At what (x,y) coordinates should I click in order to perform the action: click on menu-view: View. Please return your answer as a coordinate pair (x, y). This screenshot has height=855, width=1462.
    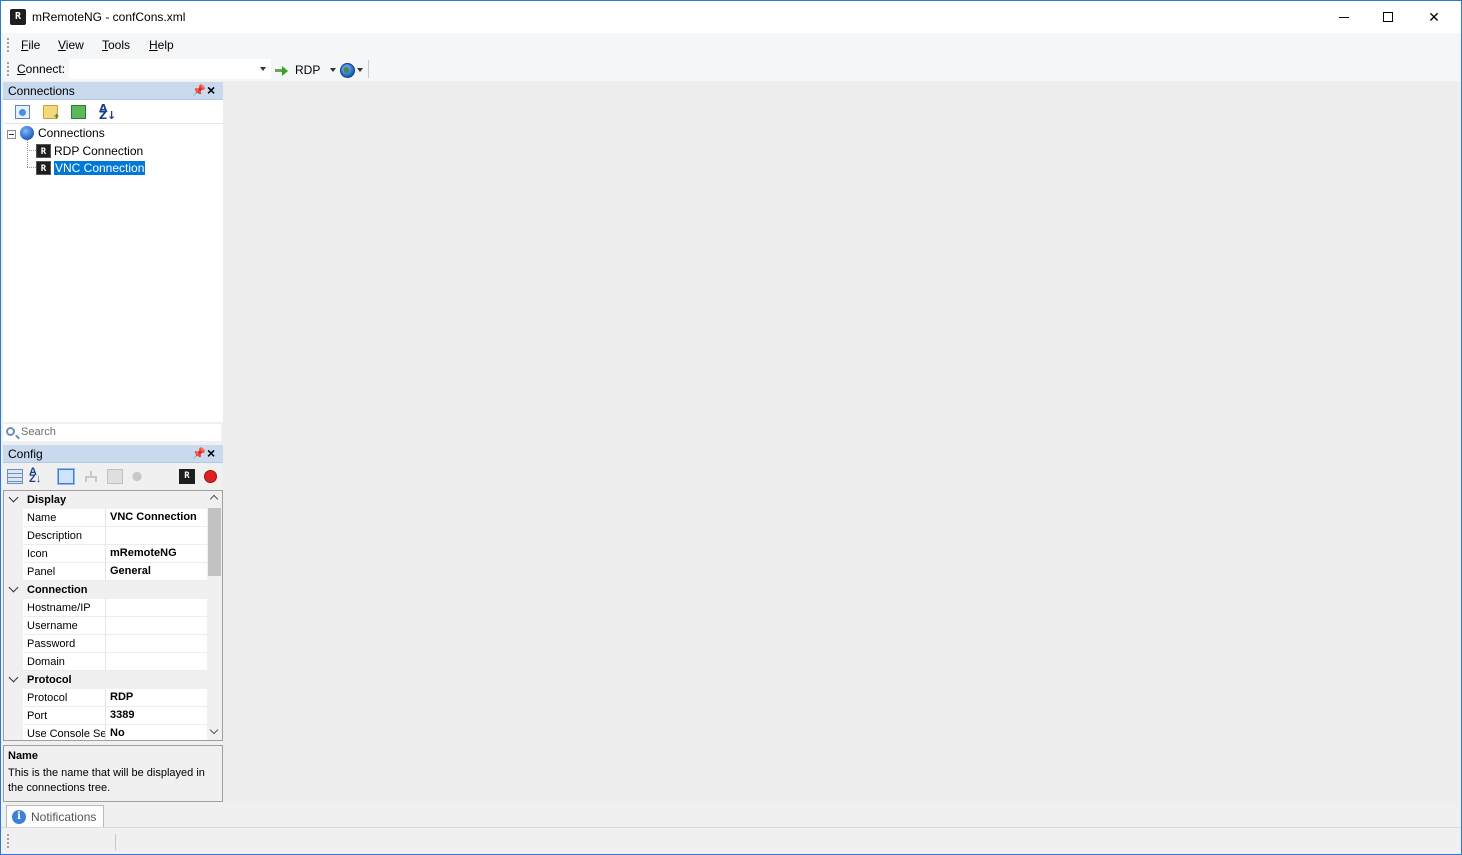
    Looking at the image, I should click on (71, 45).